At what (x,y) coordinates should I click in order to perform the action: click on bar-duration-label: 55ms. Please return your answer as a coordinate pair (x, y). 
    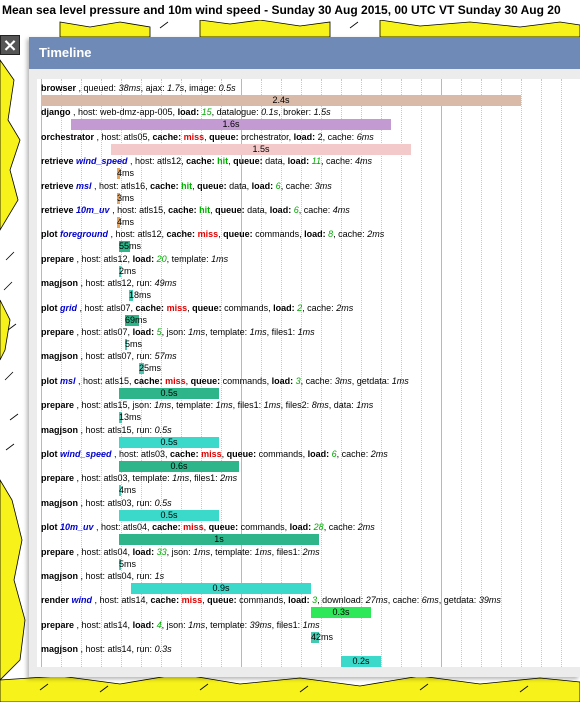
    Looking at the image, I should click on (130, 246).